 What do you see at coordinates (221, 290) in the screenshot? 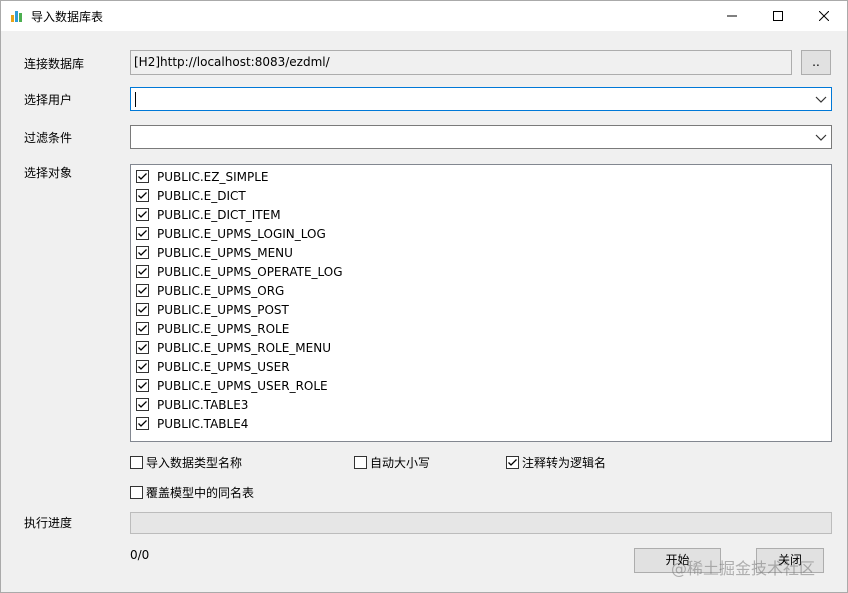
I see `object-name: PUBLIC.E_UPMS_ORG` at bounding box center [221, 290].